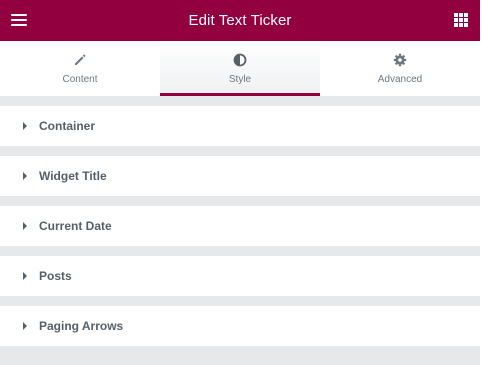 This screenshot has width=482, height=365. I want to click on tab-content-label: Content, so click(80, 79).